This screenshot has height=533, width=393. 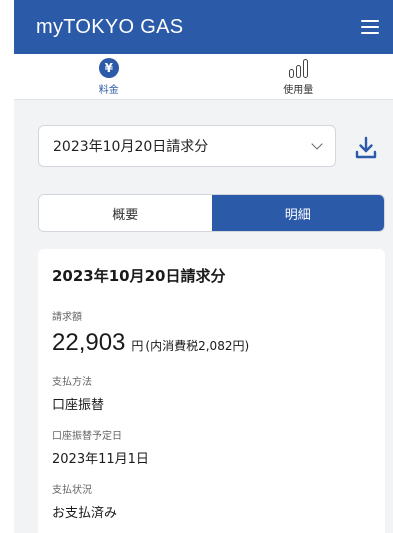 I want to click on tab-usage: 使用量, so click(x=298, y=76).